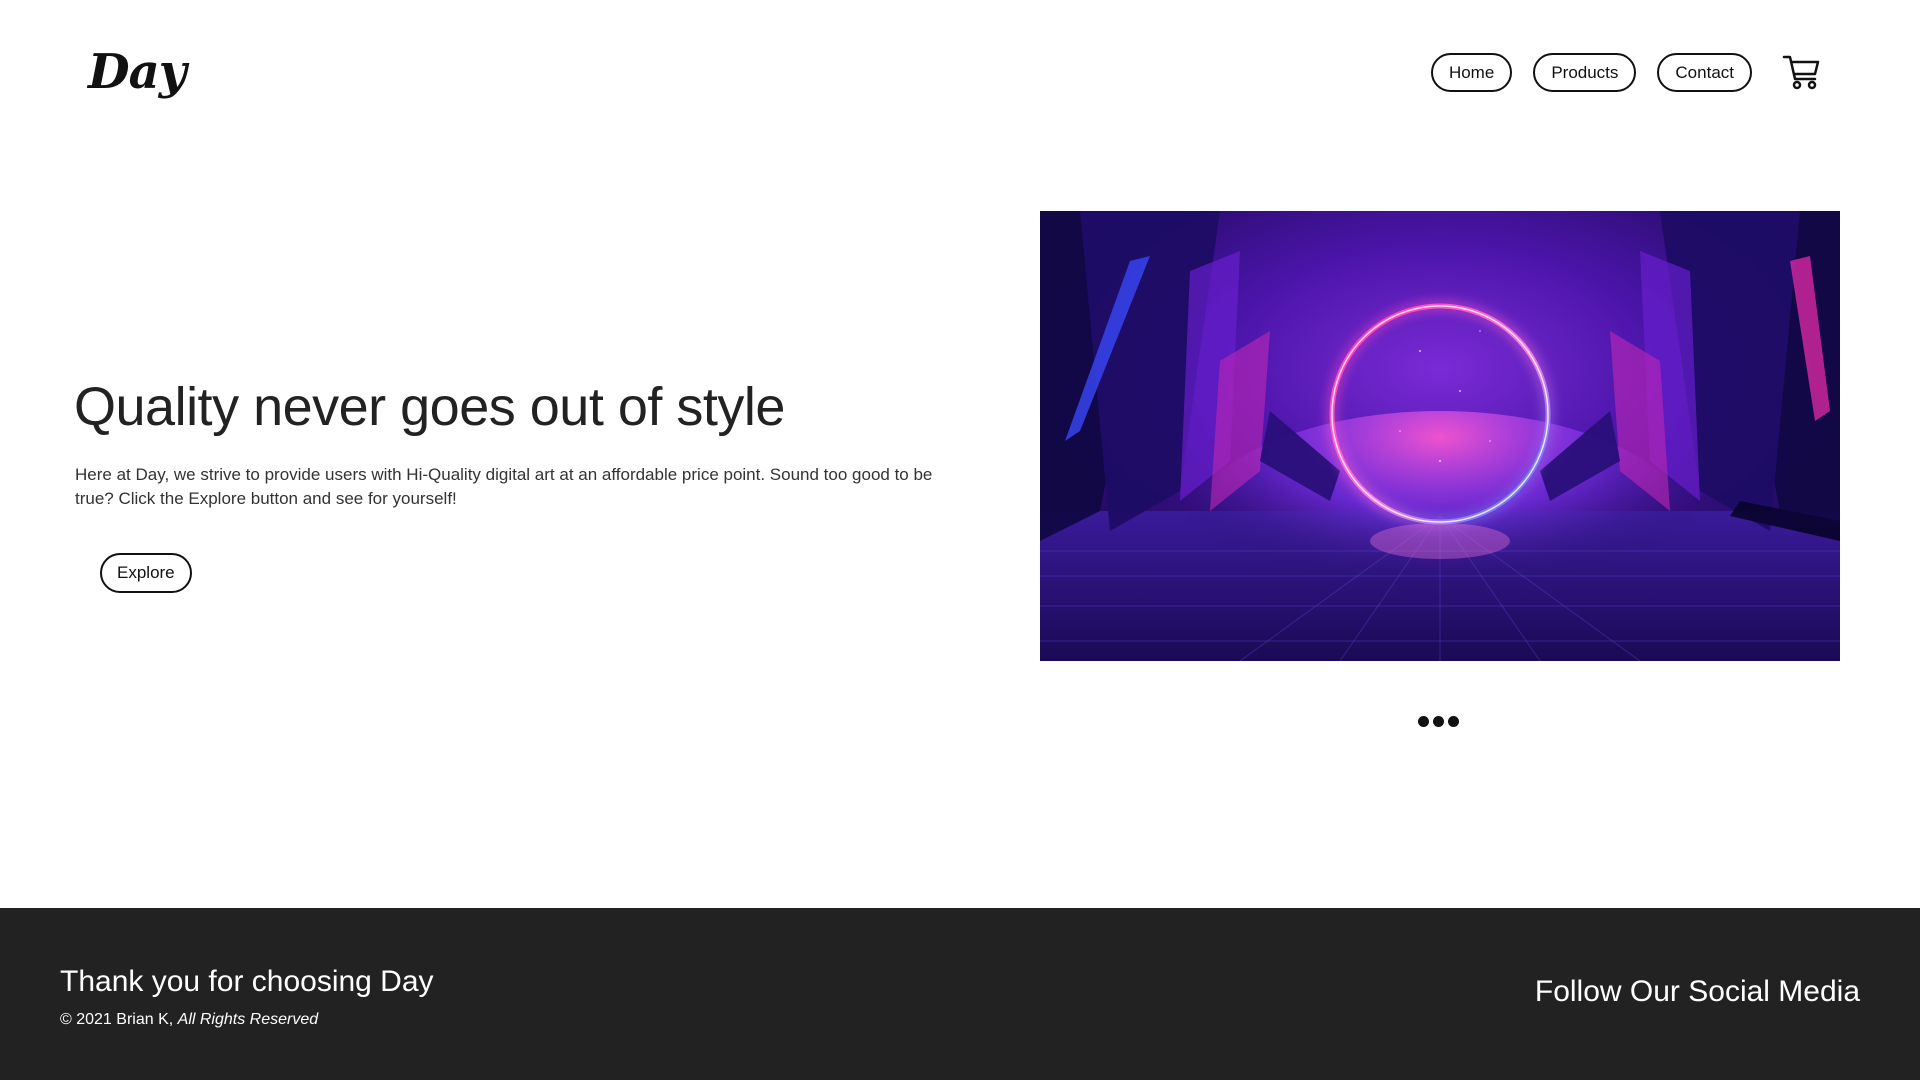 The height and width of the screenshot is (1080, 1920). I want to click on shopping-cart-icon, so click(1802, 72).